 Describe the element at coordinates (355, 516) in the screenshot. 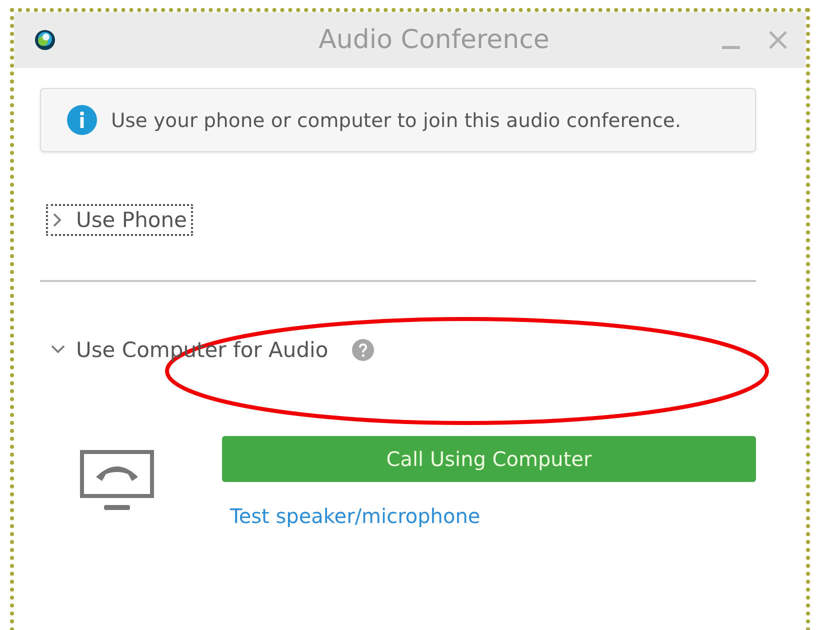

I see `test-speaker-link: Test speaker/microphone` at that location.